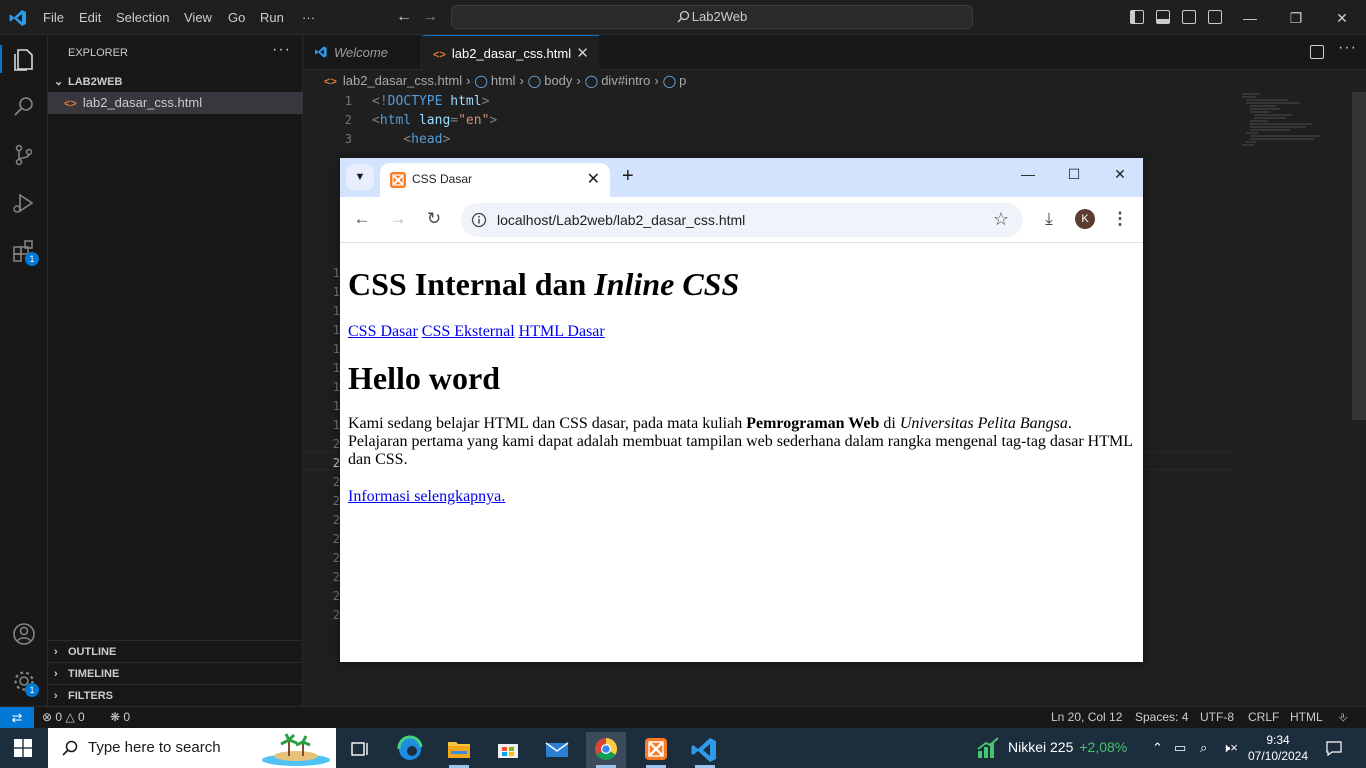 This screenshot has width=1366, height=768. Describe the element at coordinates (557, 750) in the screenshot. I see `mail-icon` at that location.